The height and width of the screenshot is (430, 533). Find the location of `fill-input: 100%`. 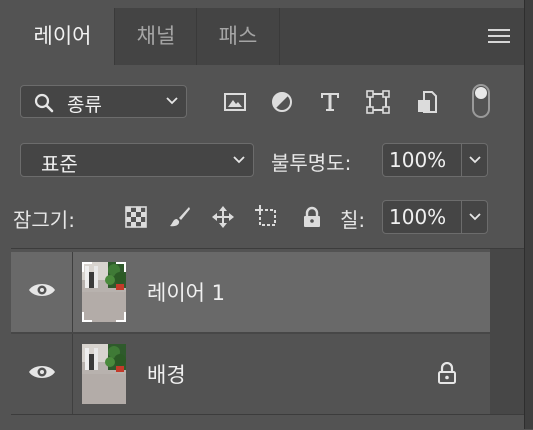

fill-input: 100% is located at coordinates (435, 217).